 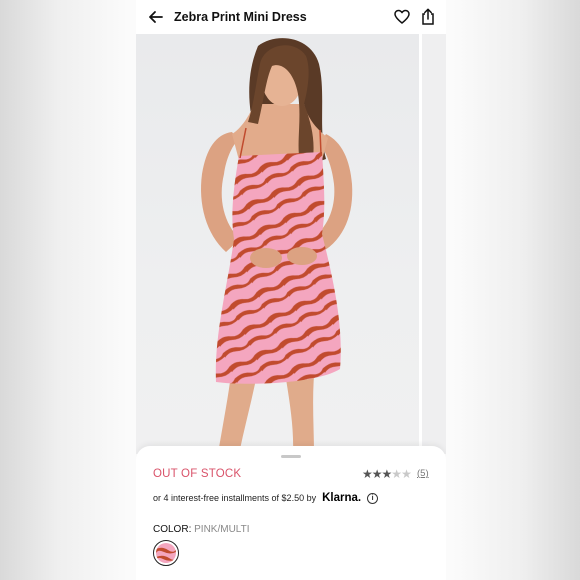 I want to click on back-arrow-icon, so click(x=156, y=17).